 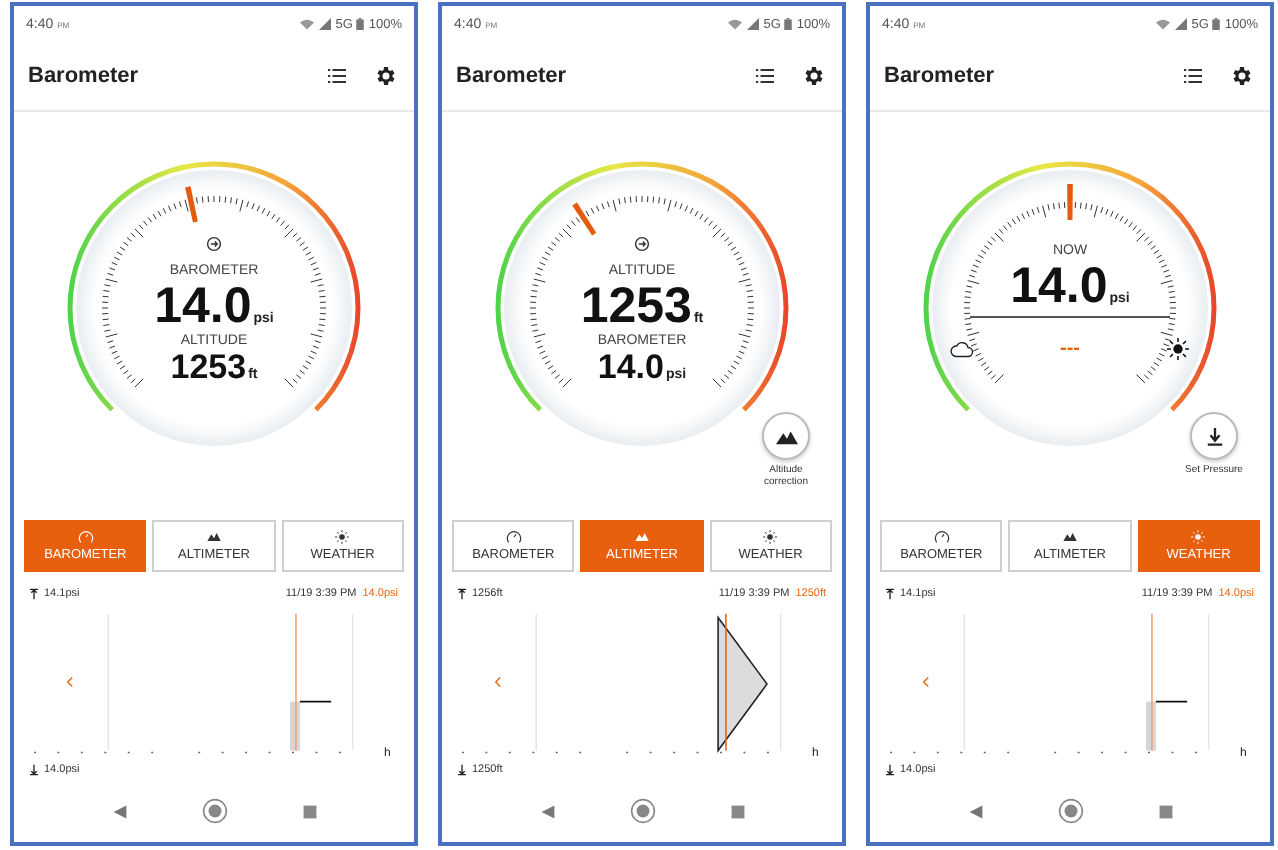 I want to click on cloud-icon, so click(x=962, y=349).